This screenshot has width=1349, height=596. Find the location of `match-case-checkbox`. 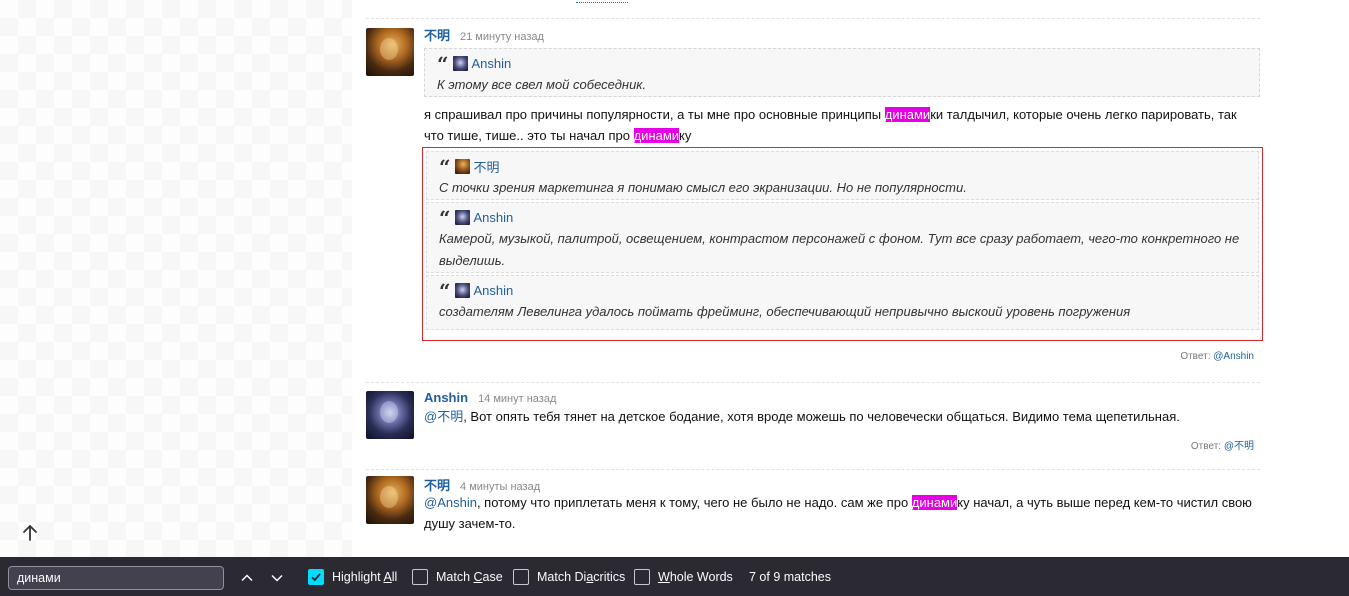

match-case-checkbox is located at coordinates (420, 577).